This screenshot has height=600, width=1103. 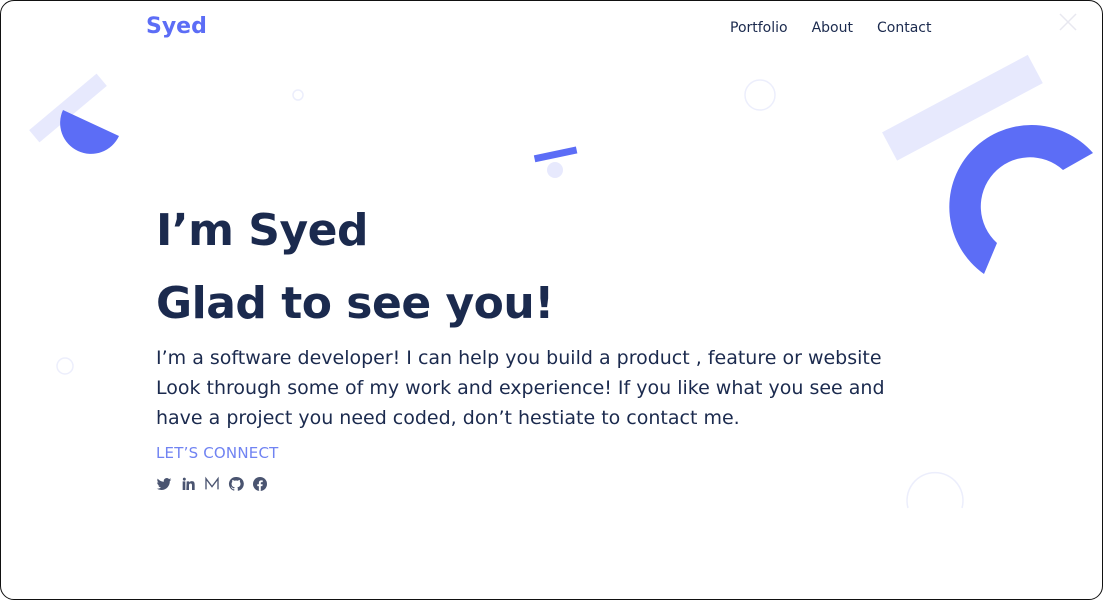 I want to click on facebook-link, so click(x=260, y=484).